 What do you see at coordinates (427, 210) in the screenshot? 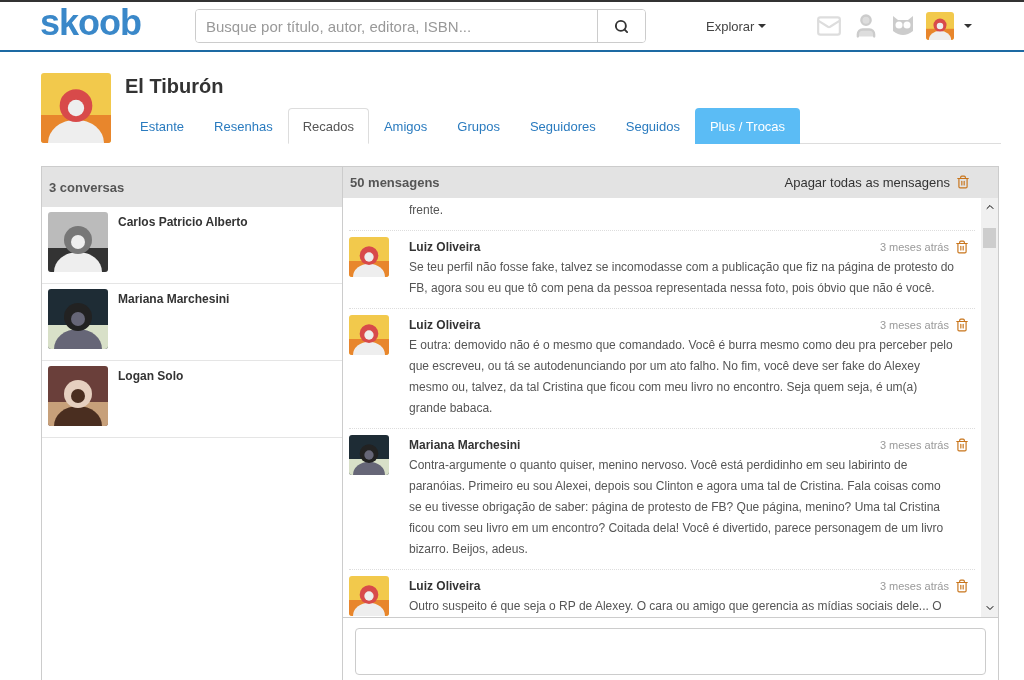
I see `message-text: frente.` at bounding box center [427, 210].